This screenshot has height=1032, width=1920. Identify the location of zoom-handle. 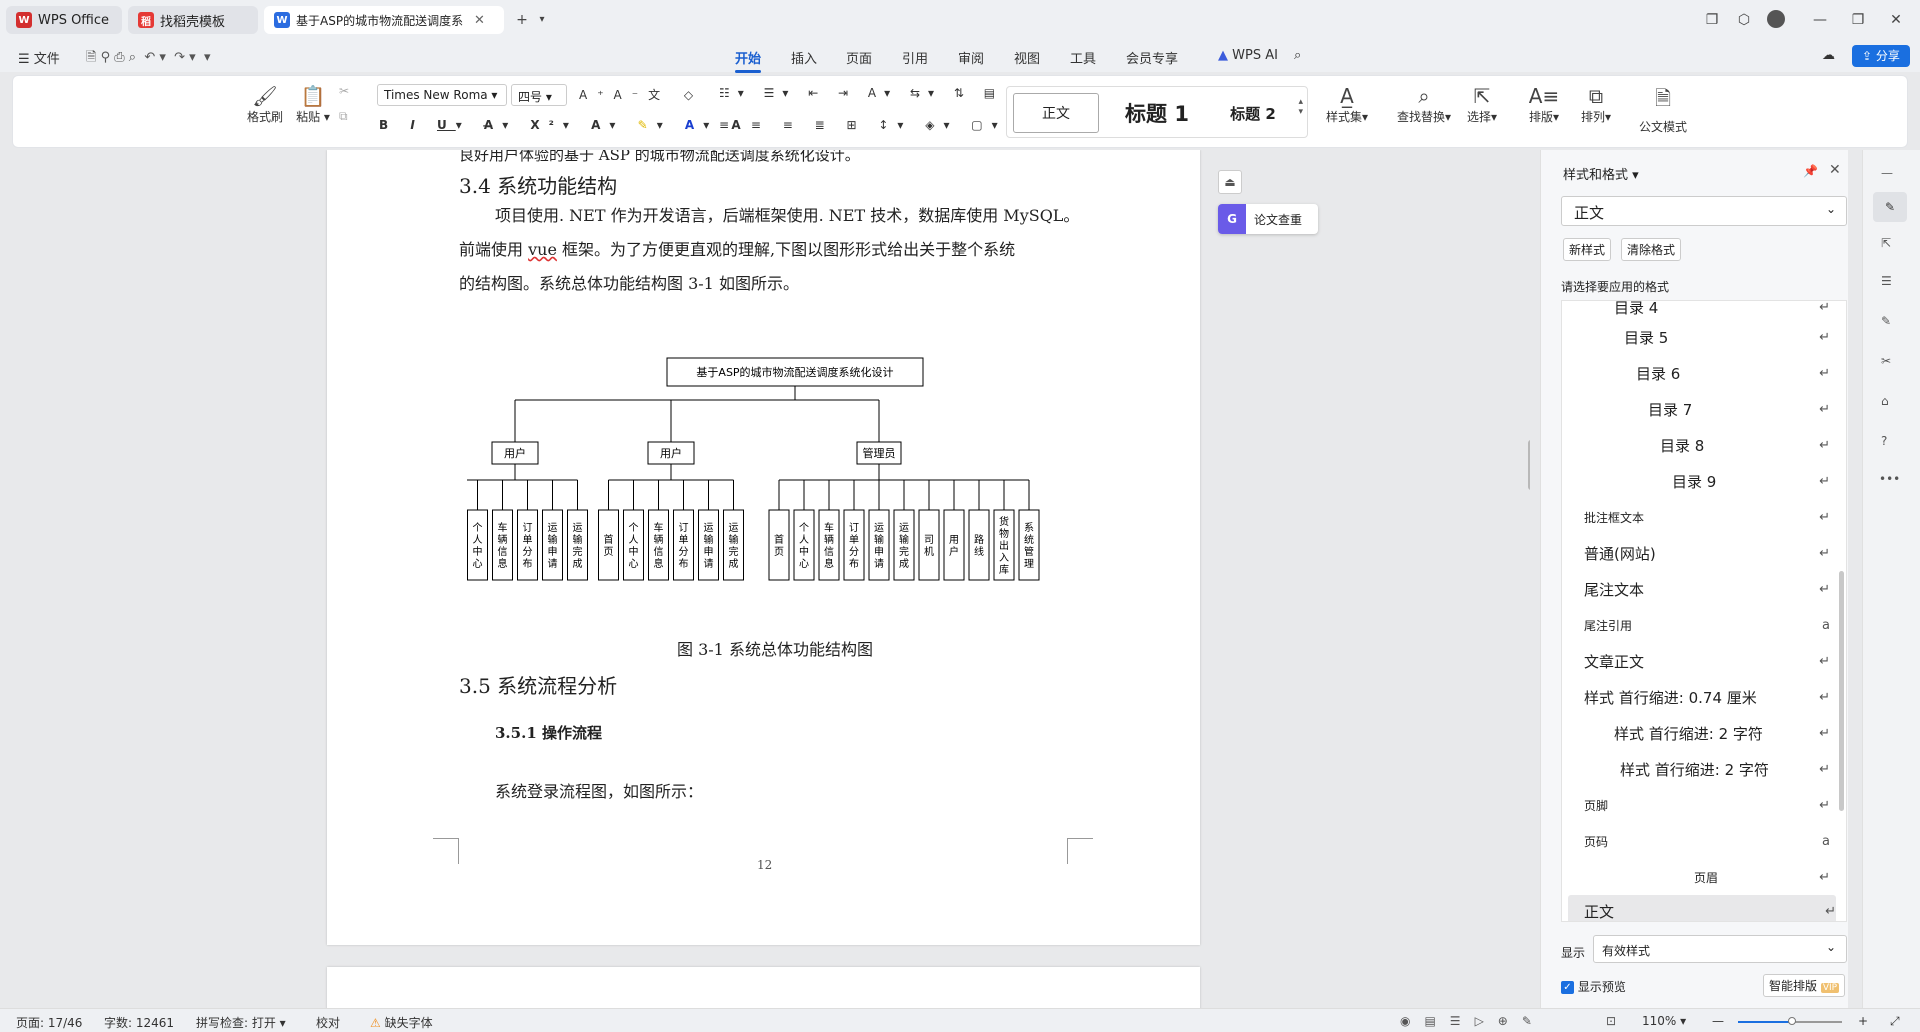
(1792, 1021).